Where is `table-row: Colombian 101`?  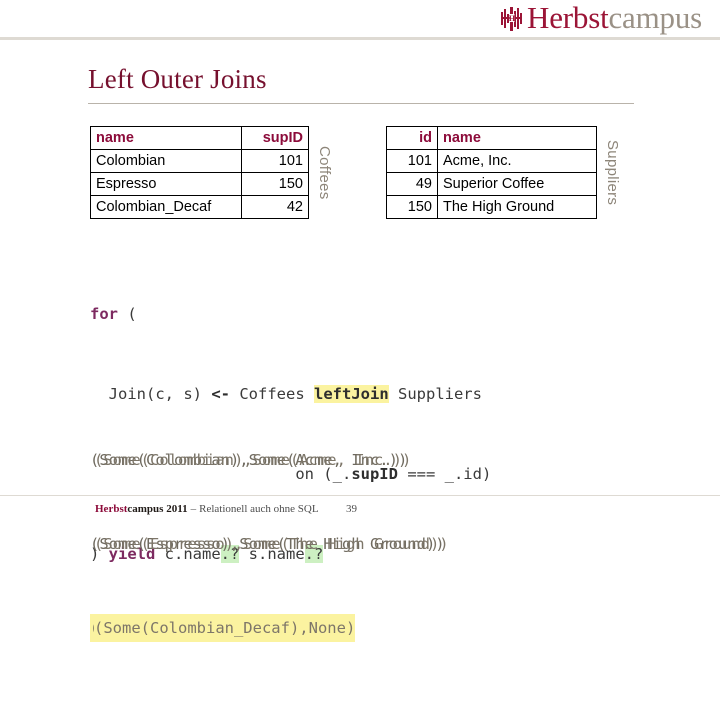 table-row: Colombian 101 is located at coordinates (199, 161).